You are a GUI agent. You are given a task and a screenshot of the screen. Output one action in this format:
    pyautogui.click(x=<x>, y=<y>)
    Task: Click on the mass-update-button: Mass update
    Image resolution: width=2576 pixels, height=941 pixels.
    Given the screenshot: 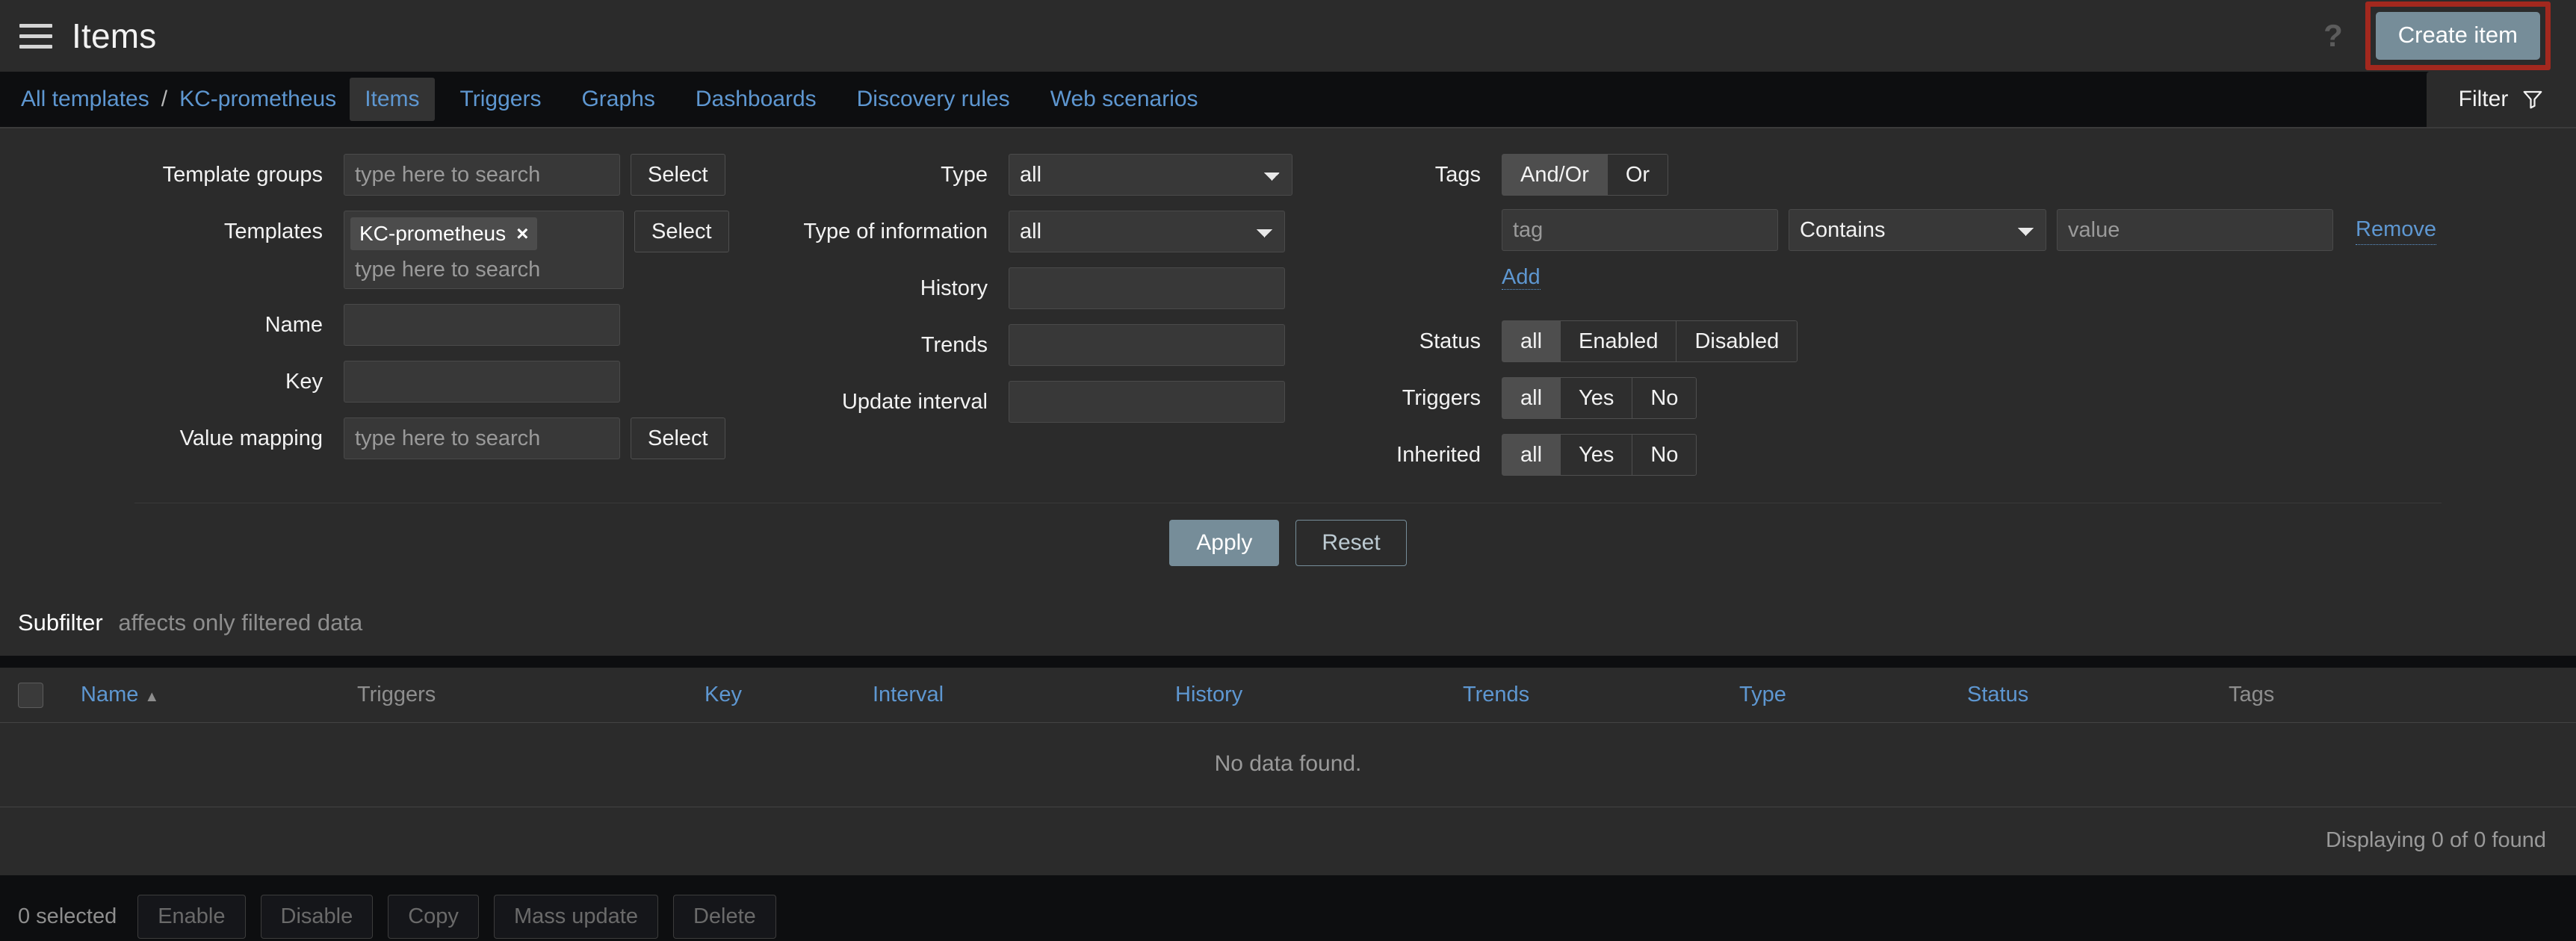 What is the action you would take?
    pyautogui.click(x=575, y=917)
    